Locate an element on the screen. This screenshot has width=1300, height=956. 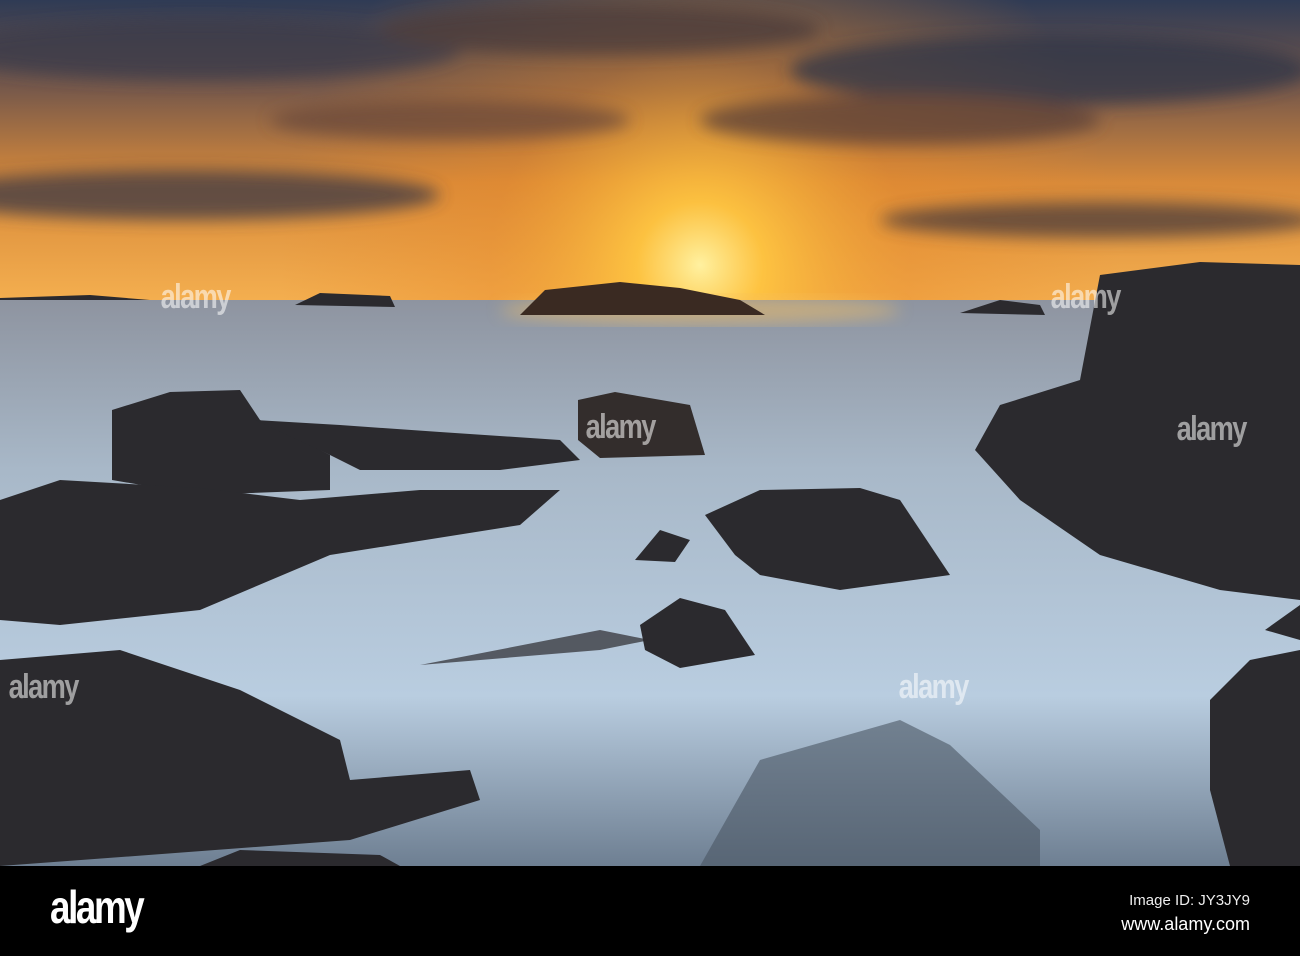
alamy-logo: alamy is located at coordinates (97, 907).